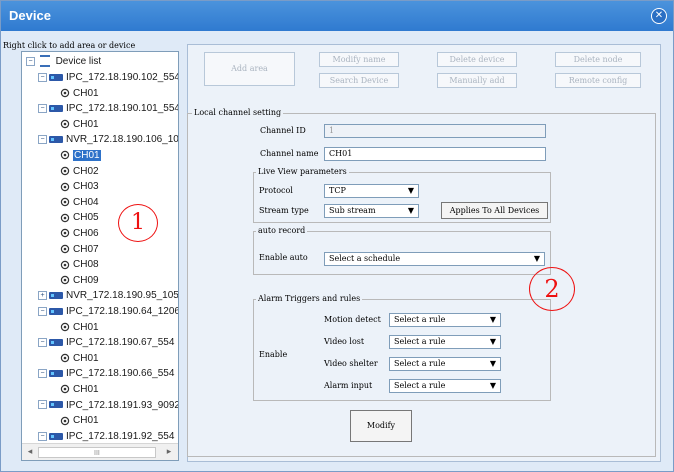  I want to click on video-lost-select: Select a rule ▼, so click(445, 342).